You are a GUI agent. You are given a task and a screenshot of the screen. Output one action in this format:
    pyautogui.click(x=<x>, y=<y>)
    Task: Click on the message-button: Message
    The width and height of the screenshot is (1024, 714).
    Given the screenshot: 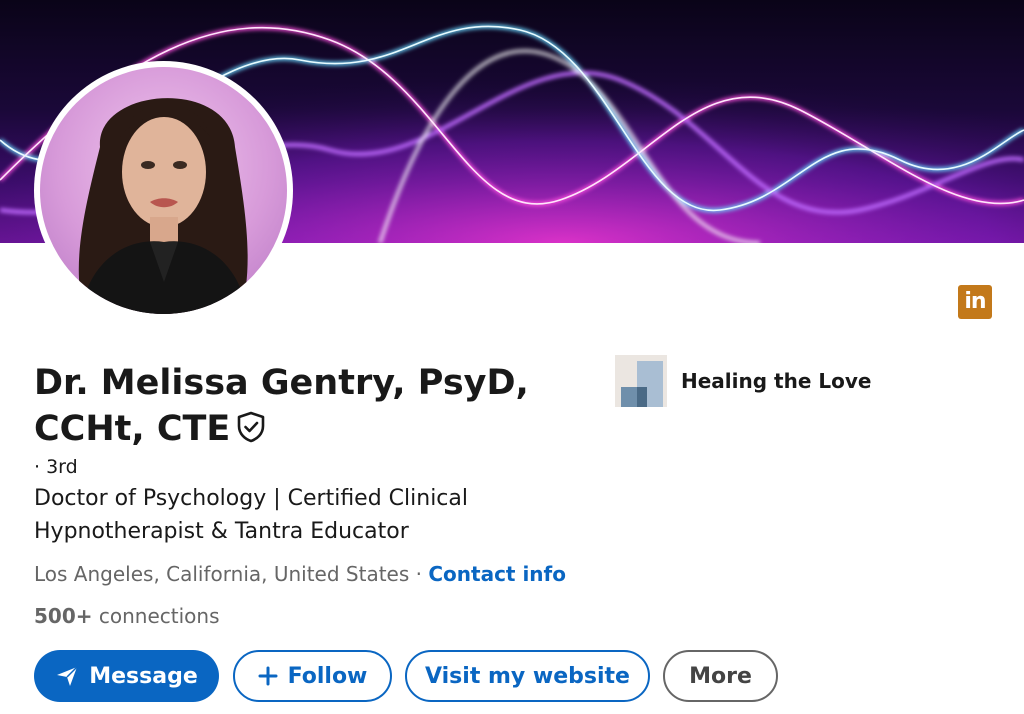 What is the action you would take?
    pyautogui.click(x=126, y=676)
    